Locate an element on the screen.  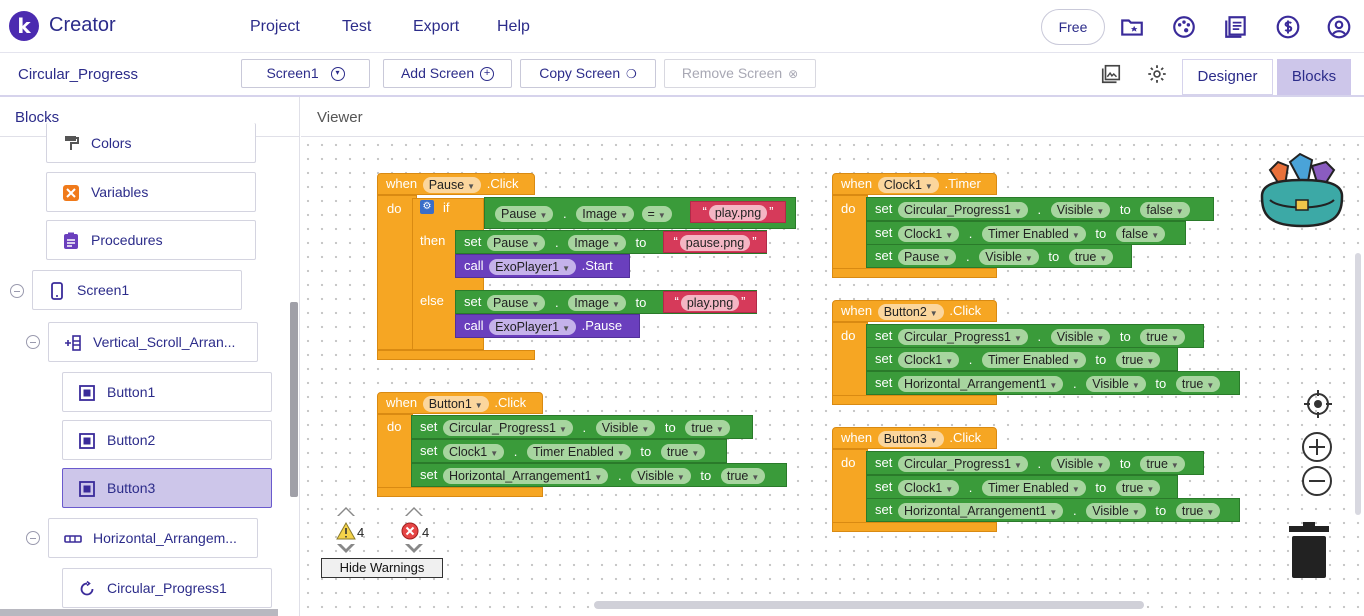
dollar-icon is located at coordinates (1288, 27).